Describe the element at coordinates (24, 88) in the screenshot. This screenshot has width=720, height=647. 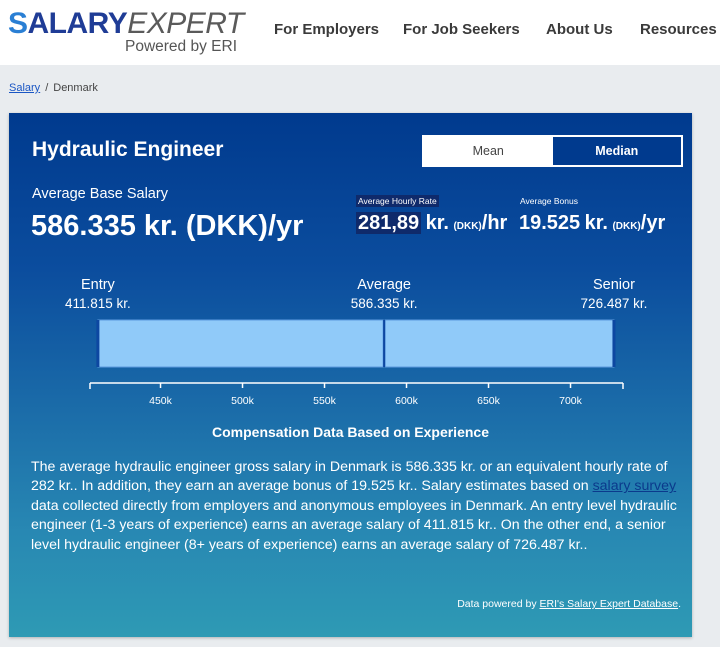
I see `breadcrumb-salary-link: Salary` at that location.